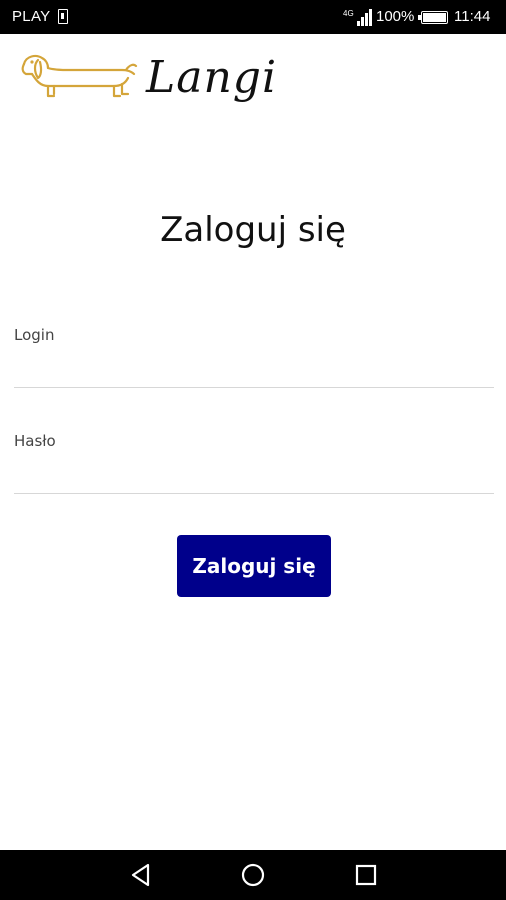  I want to click on app-logo: Langi, so click(158, 92).